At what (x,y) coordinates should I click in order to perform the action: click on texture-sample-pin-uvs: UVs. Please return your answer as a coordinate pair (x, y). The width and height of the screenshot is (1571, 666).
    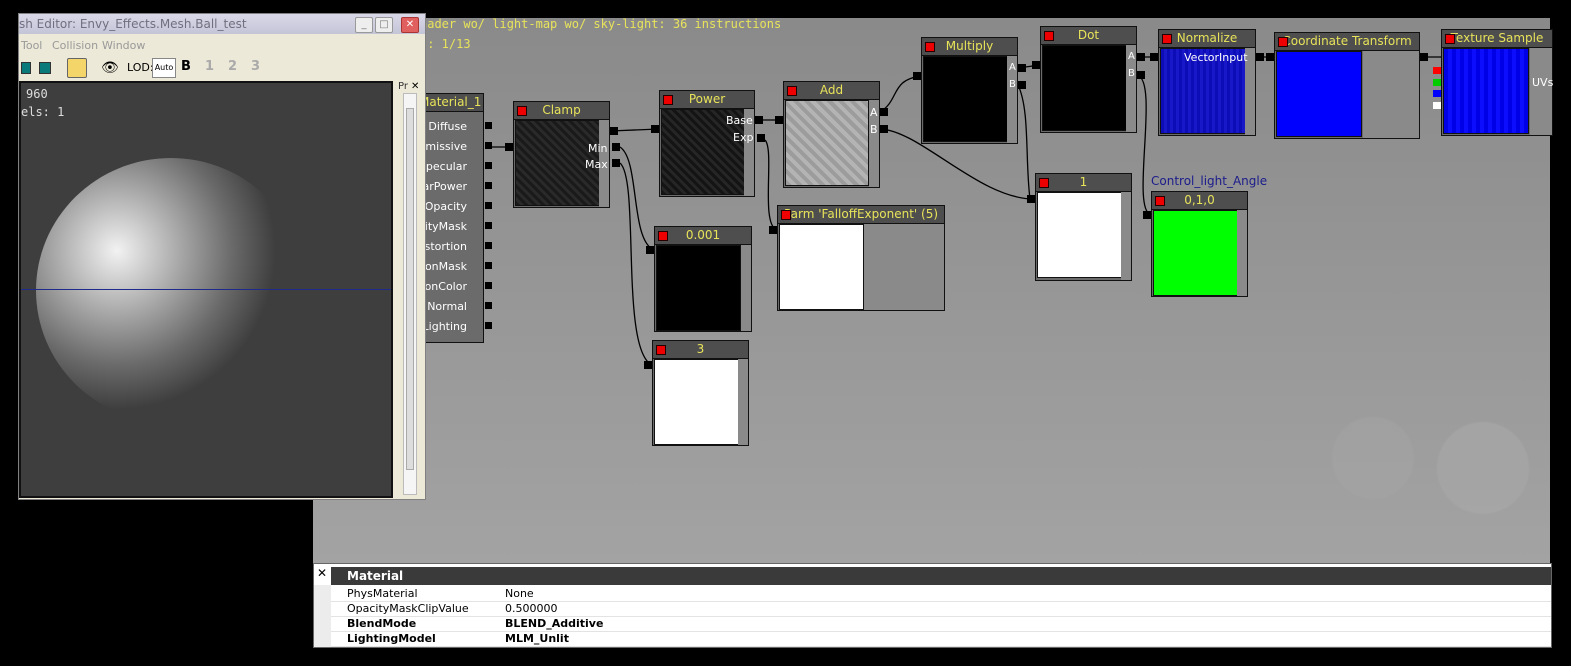
    Looking at the image, I should click on (1542, 82).